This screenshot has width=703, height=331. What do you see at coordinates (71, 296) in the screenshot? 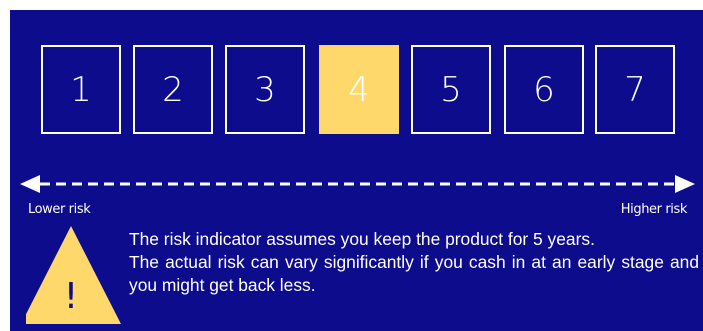
I see `warning-exclamation: !` at bounding box center [71, 296].